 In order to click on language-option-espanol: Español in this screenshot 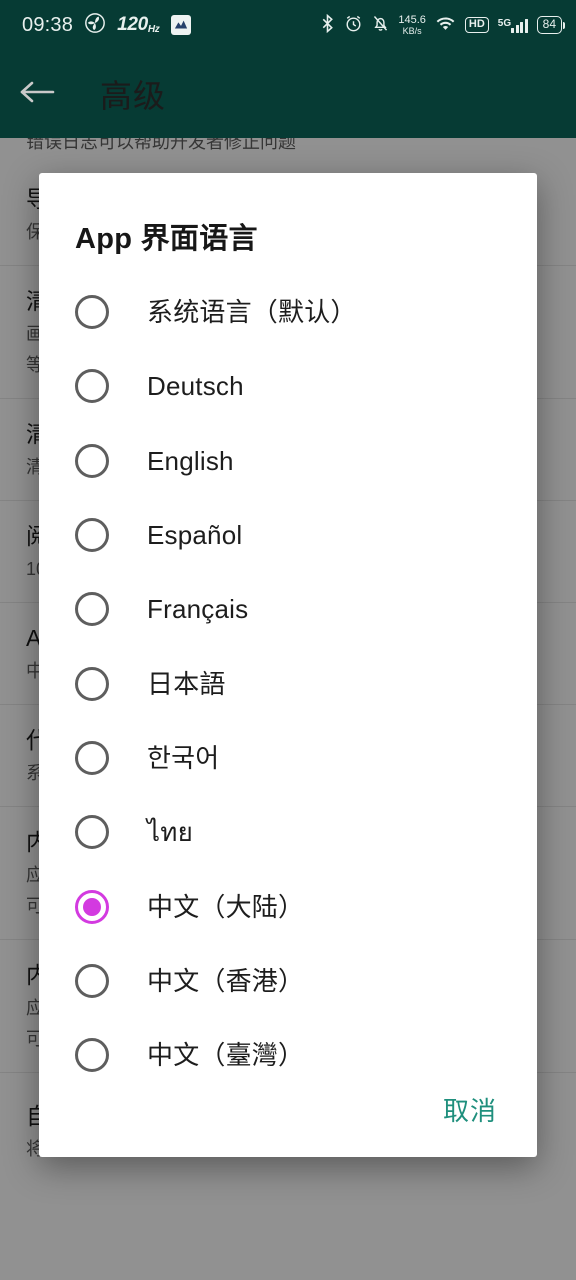, I will do `click(288, 535)`.